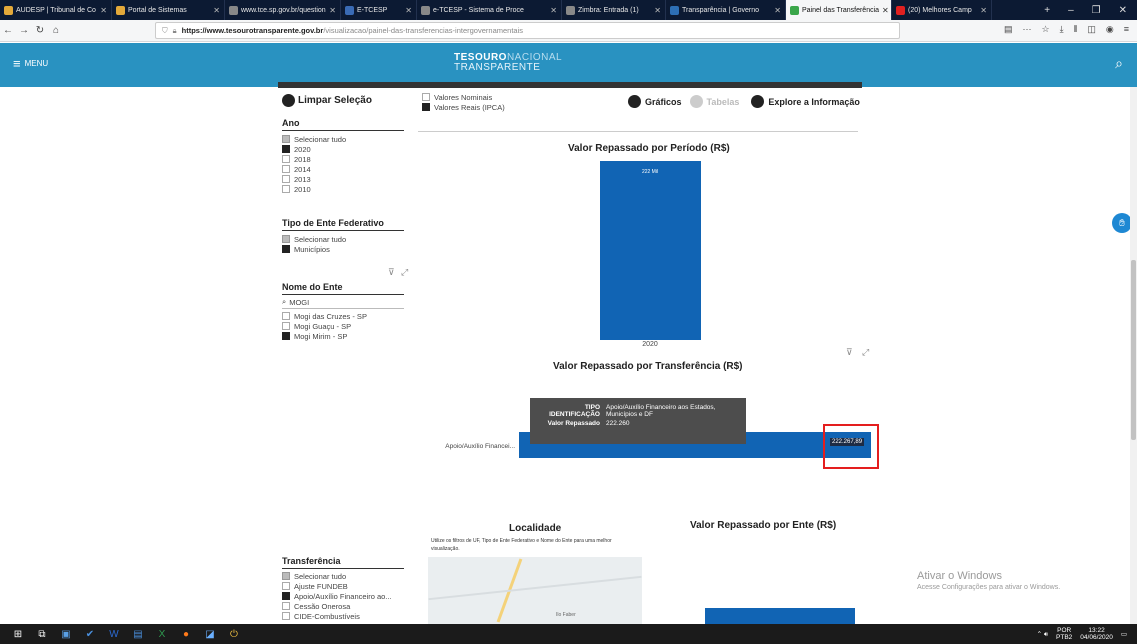  Describe the element at coordinates (343, 139) in the screenshot. I see `filter-ano-item: Selecionar tudo` at that location.